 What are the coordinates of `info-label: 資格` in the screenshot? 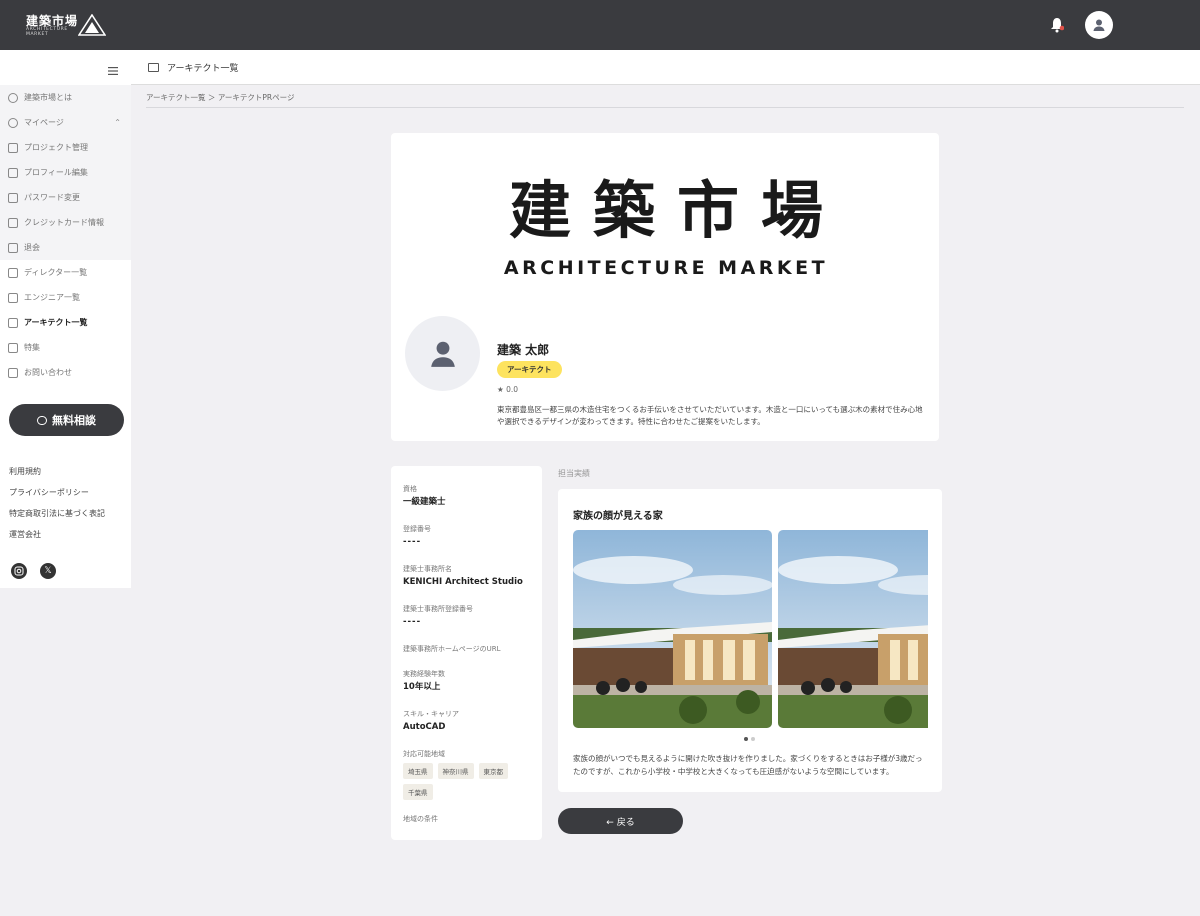 It's located at (410, 489).